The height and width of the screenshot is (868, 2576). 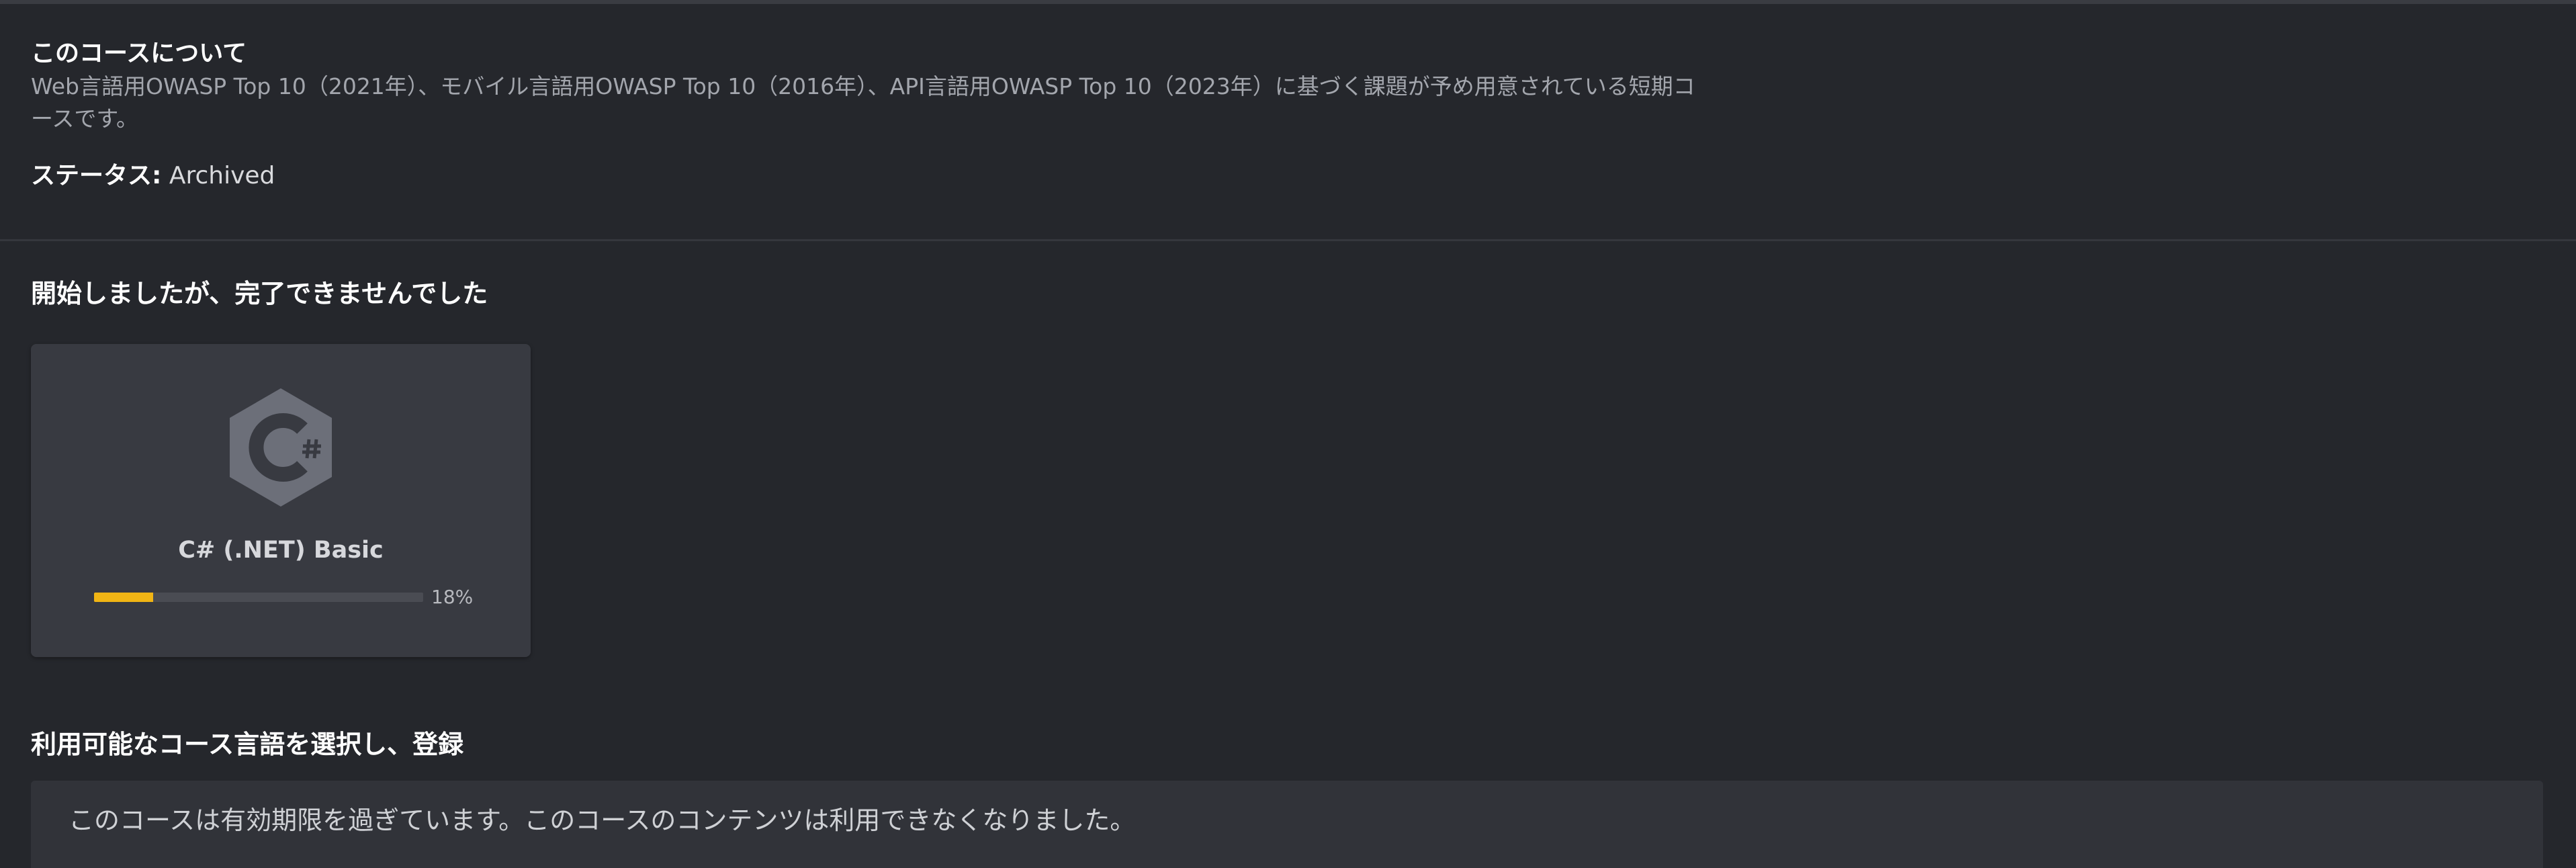 I want to click on progress-bar, so click(x=258, y=597).